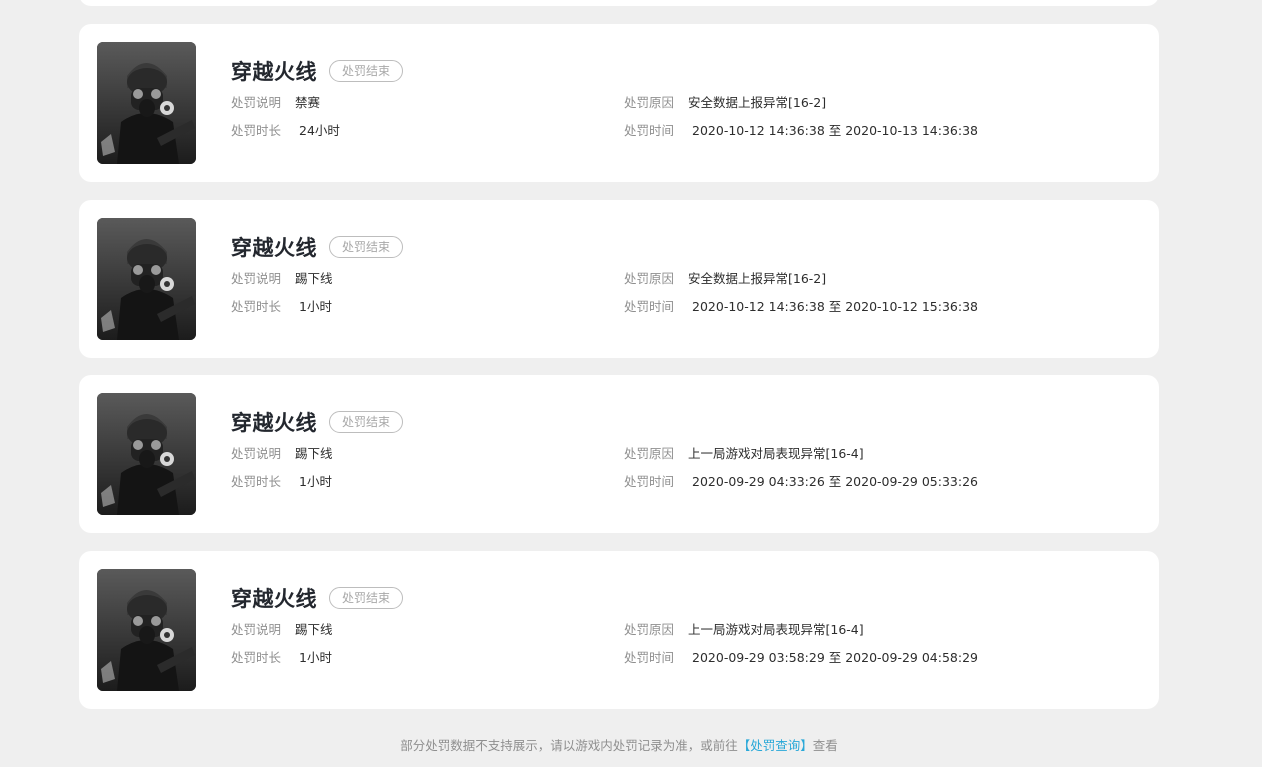 The height and width of the screenshot is (767, 1262). What do you see at coordinates (308, 102) in the screenshot?
I see `penalty-description-value: 禁赛` at bounding box center [308, 102].